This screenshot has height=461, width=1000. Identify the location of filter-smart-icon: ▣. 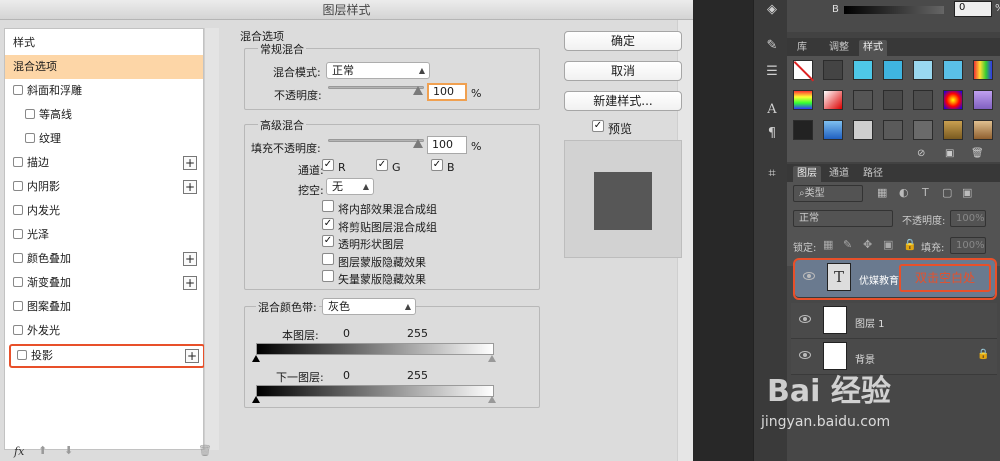
(967, 192).